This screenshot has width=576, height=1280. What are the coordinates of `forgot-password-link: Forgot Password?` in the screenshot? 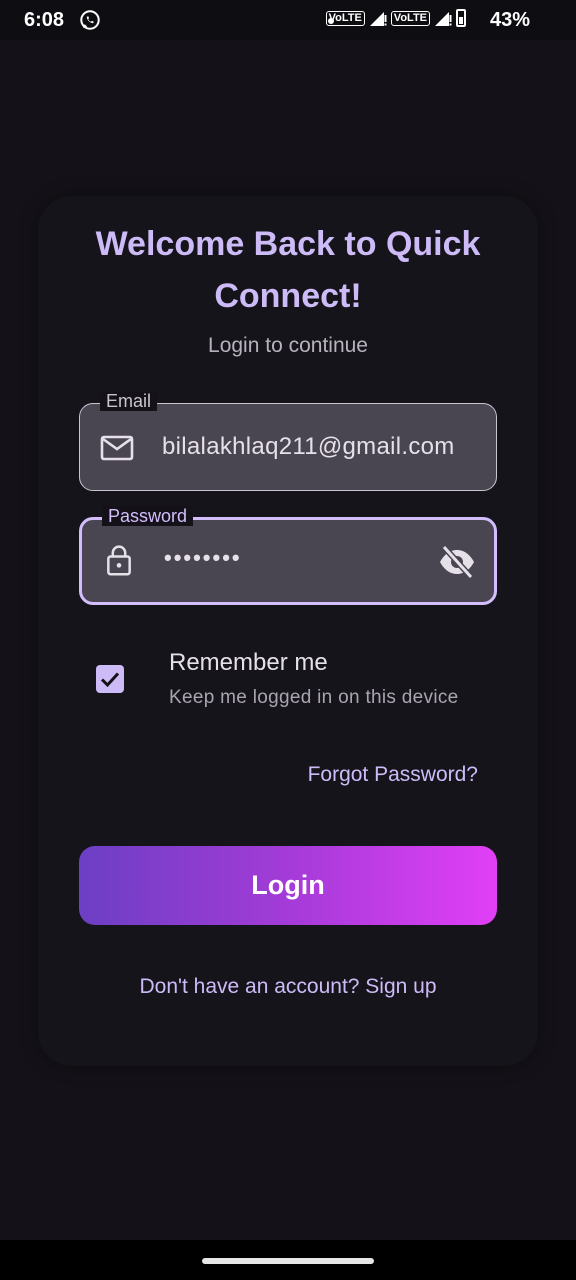 It's located at (393, 775).